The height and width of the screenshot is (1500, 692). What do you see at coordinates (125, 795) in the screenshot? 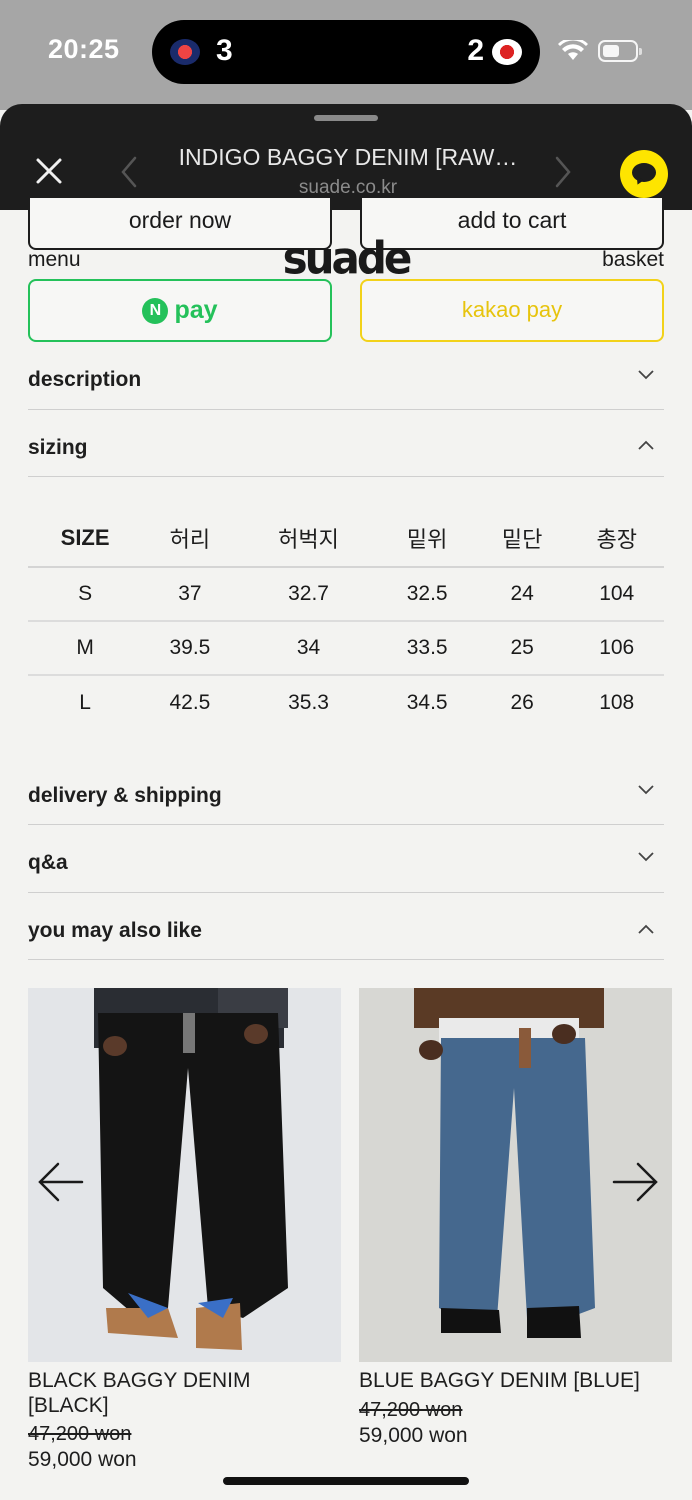
I see `delivery-label: delivery & shipping` at bounding box center [125, 795].